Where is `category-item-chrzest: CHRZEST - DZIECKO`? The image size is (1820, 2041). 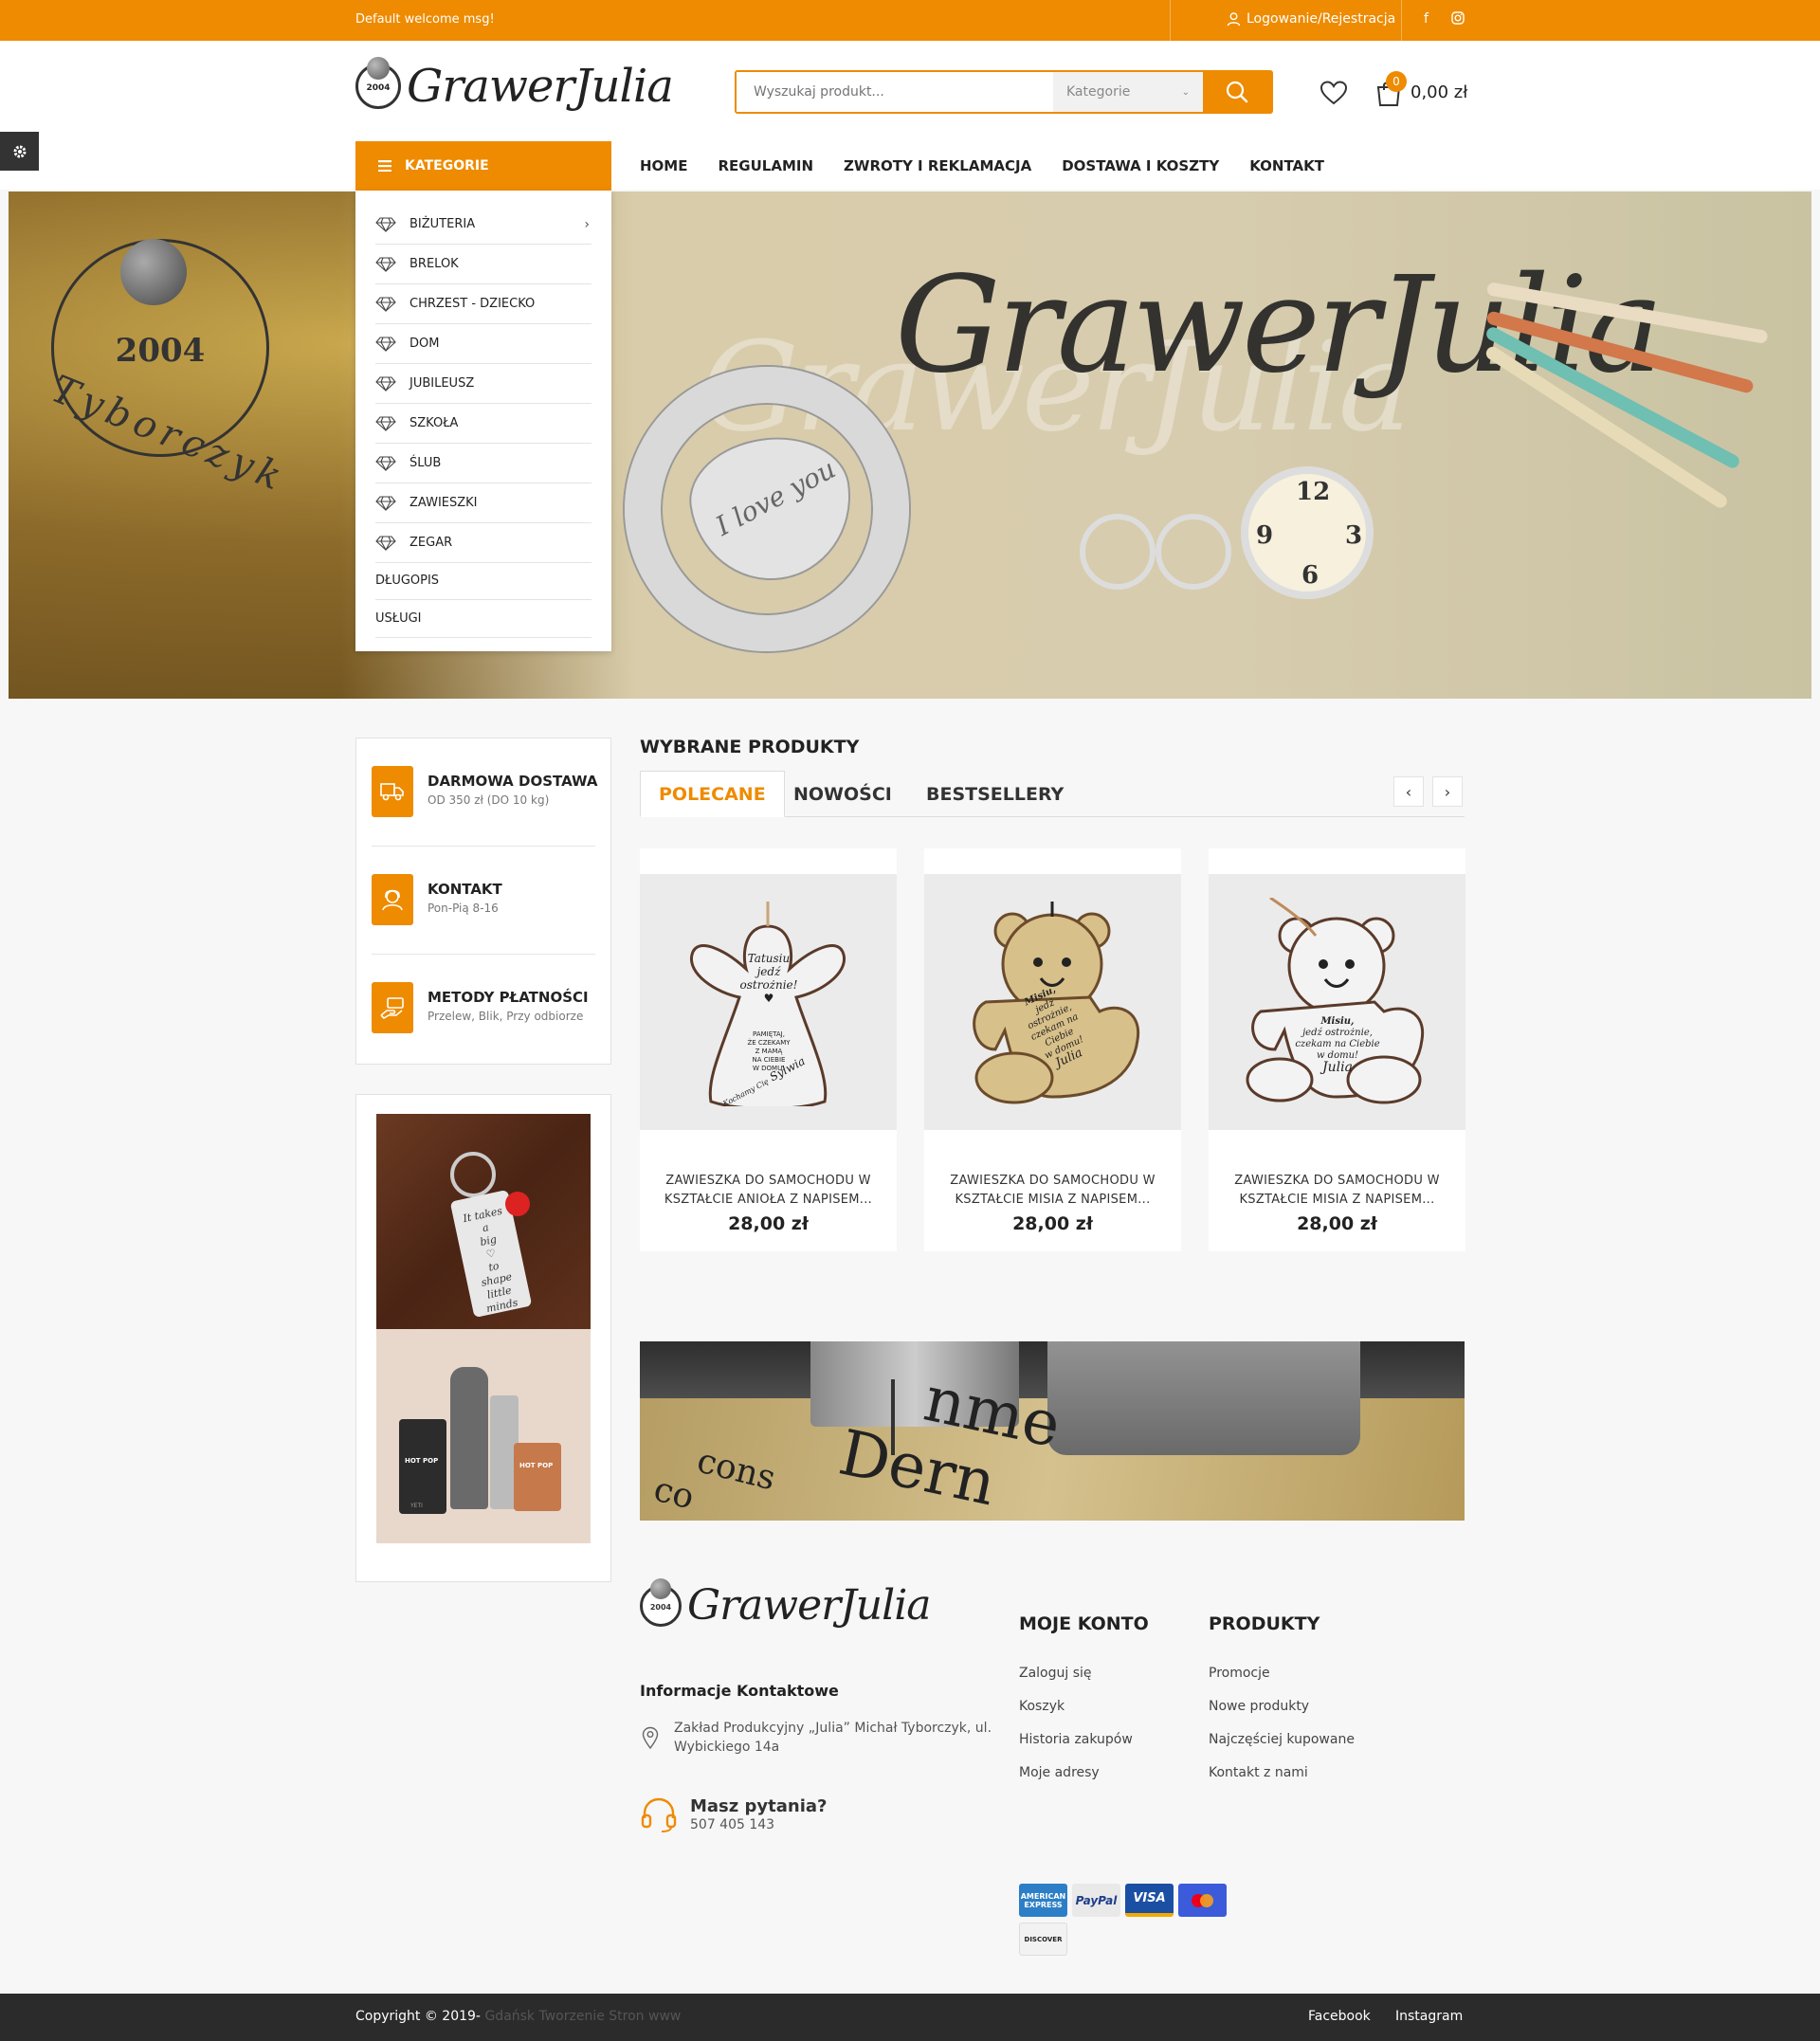
category-item-chrzest: CHRZEST - DZIECKO is located at coordinates (483, 304).